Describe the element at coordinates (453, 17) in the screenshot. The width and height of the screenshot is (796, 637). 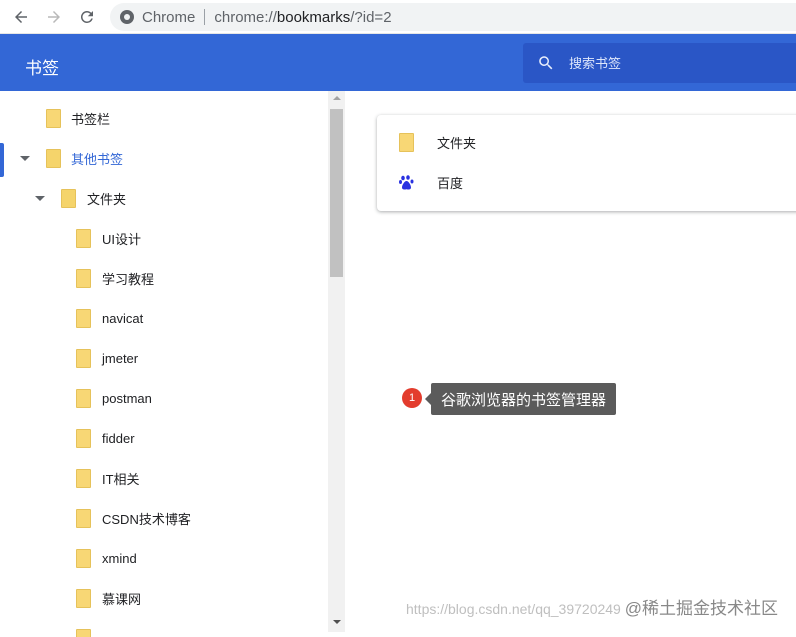
I see `address-bar: Chrome chrome://bookmarks/?id=2` at that location.